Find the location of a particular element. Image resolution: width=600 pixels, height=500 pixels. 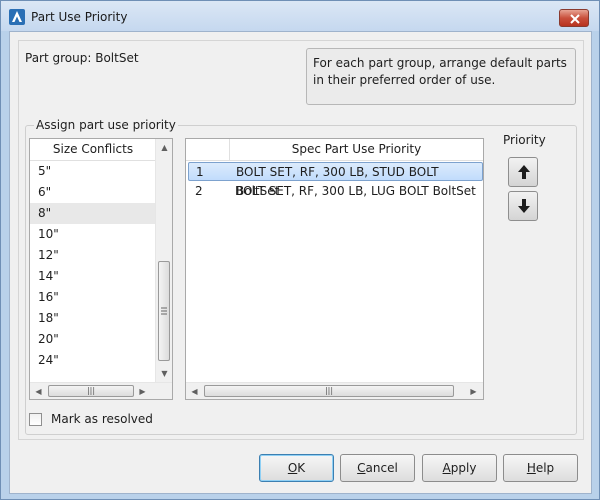

help-button: Help is located at coordinates (540, 468).